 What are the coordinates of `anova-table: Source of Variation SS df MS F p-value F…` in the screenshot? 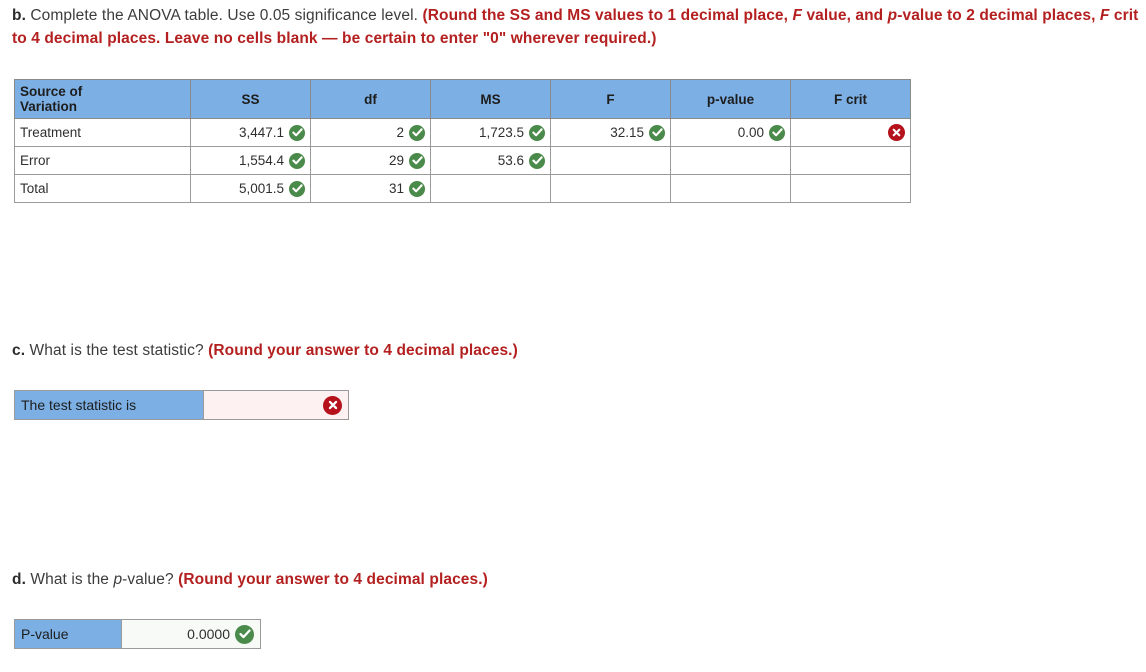 It's located at (462, 141).